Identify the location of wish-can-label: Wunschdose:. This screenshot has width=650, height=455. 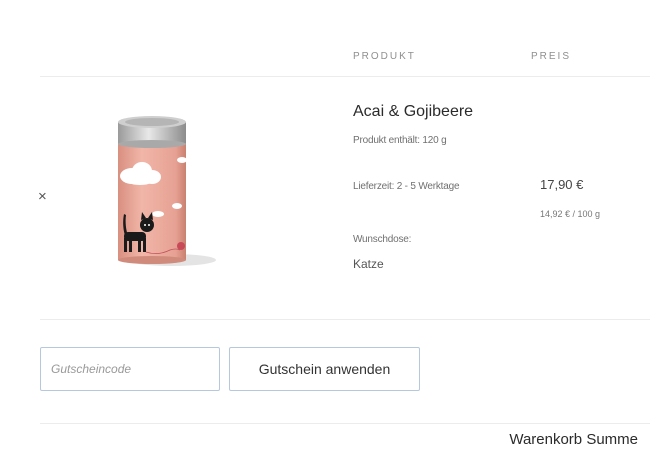
(382, 239).